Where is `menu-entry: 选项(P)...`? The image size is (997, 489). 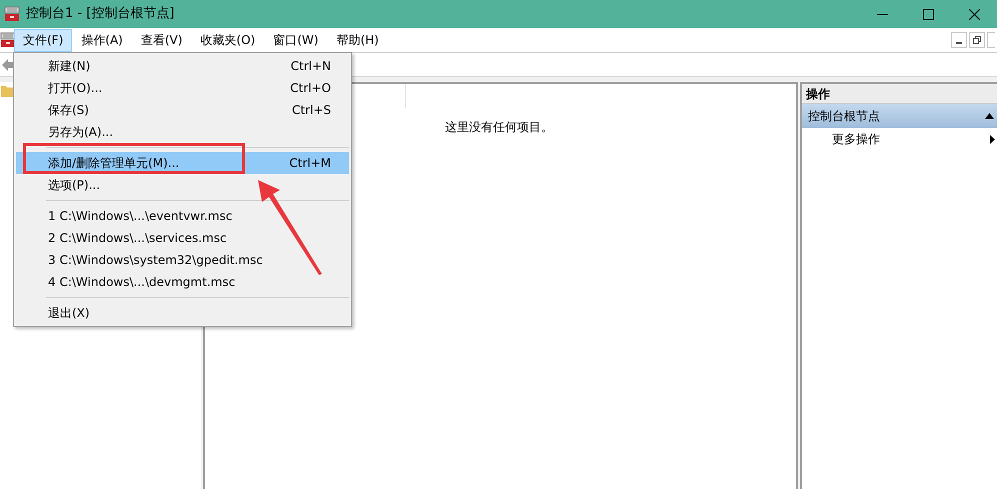 menu-entry: 选项(P)... is located at coordinates (182, 185).